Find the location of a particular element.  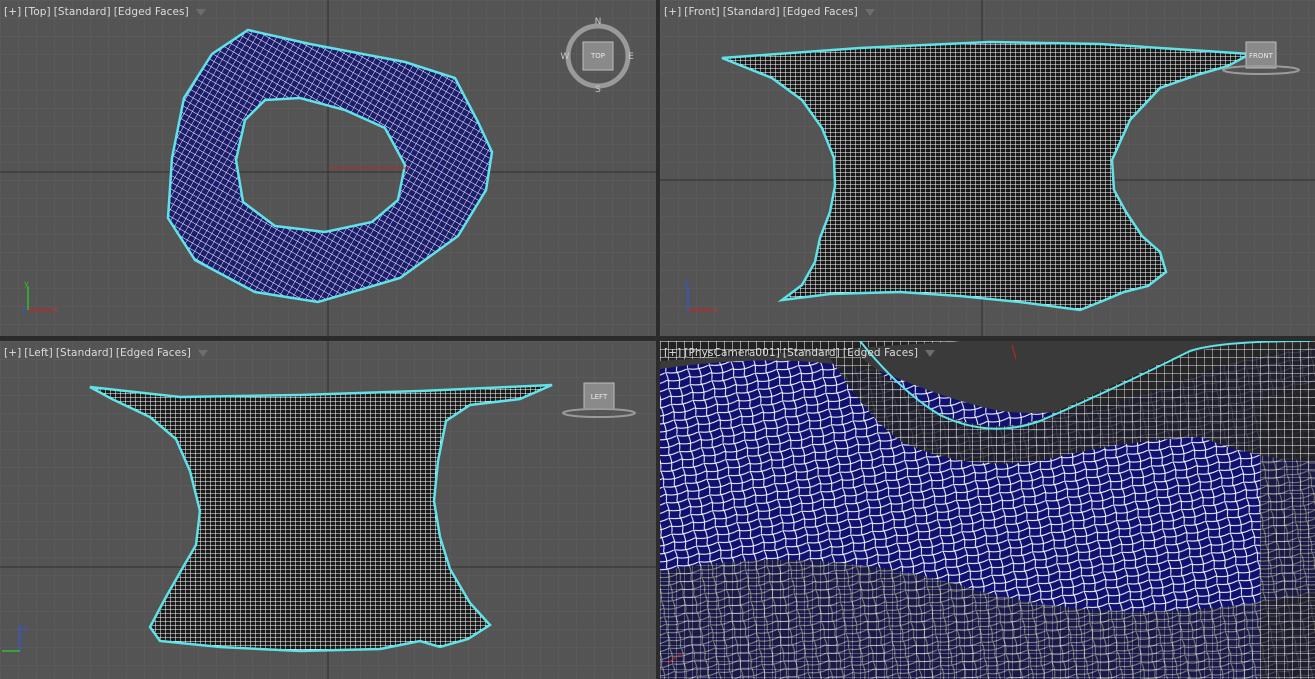

left-axis-z-label: z is located at coordinates (25, 628).